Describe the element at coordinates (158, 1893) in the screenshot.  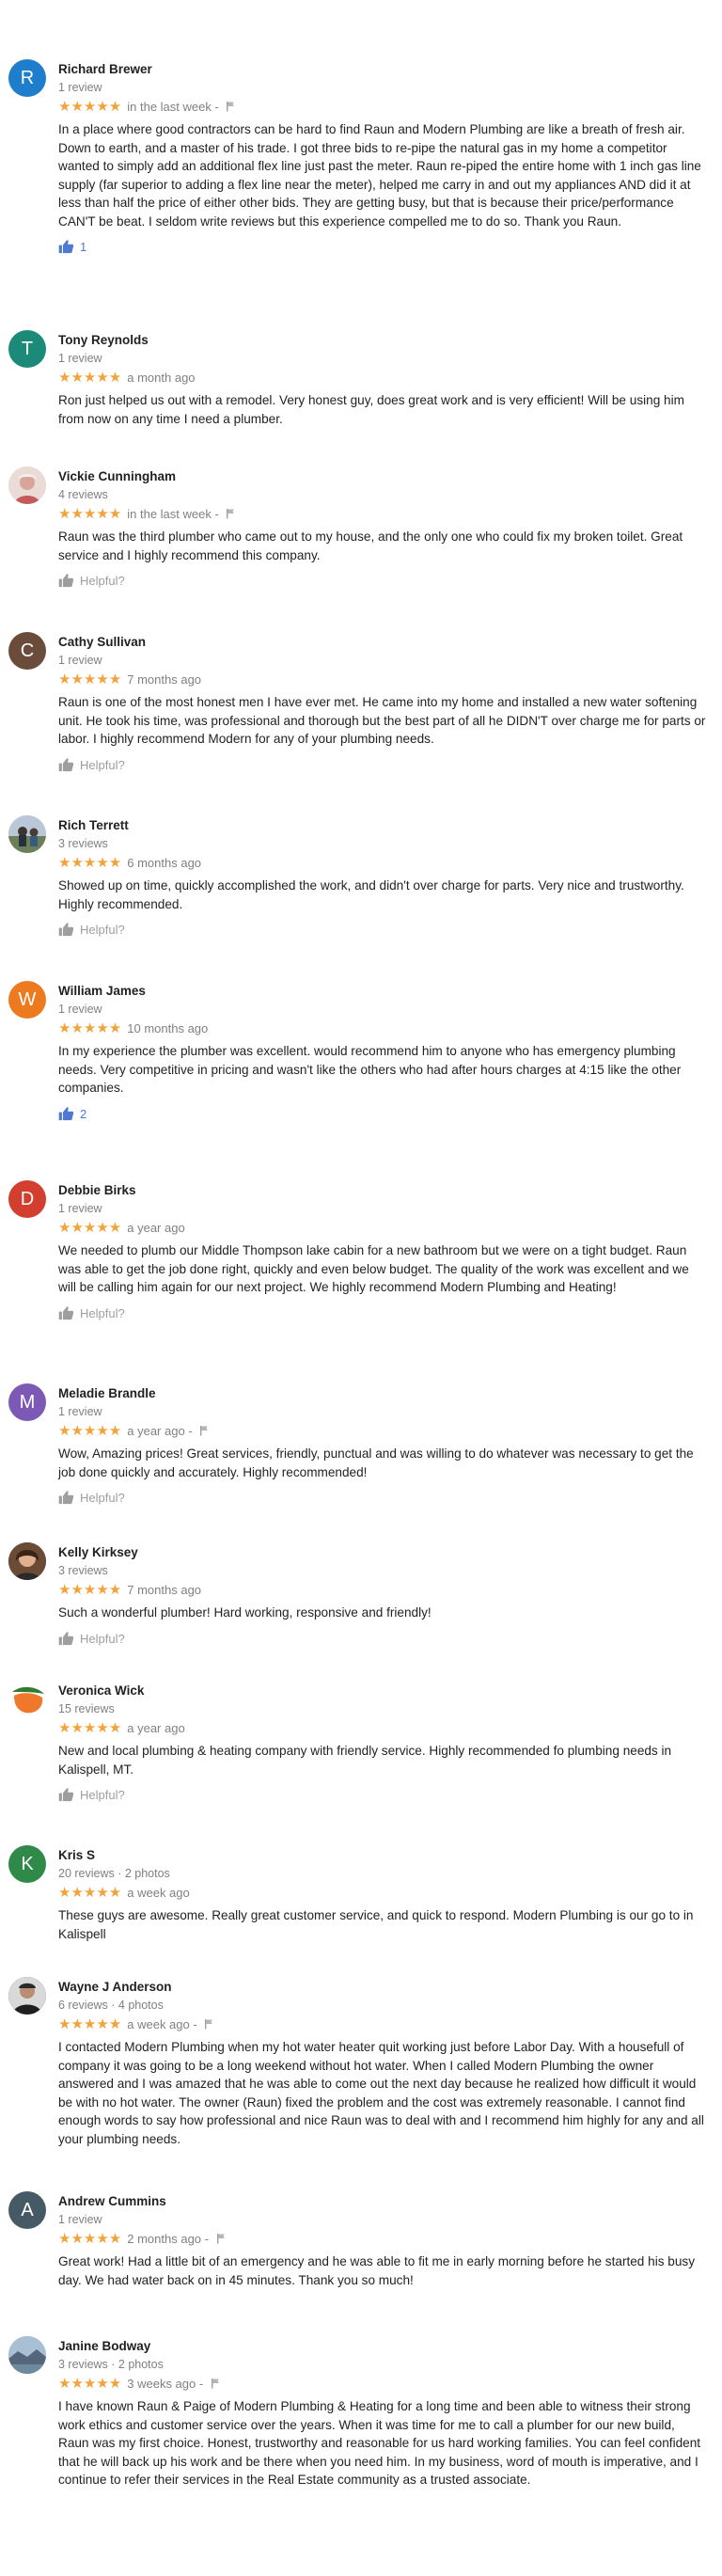
I see `review-time: a week ago` at that location.